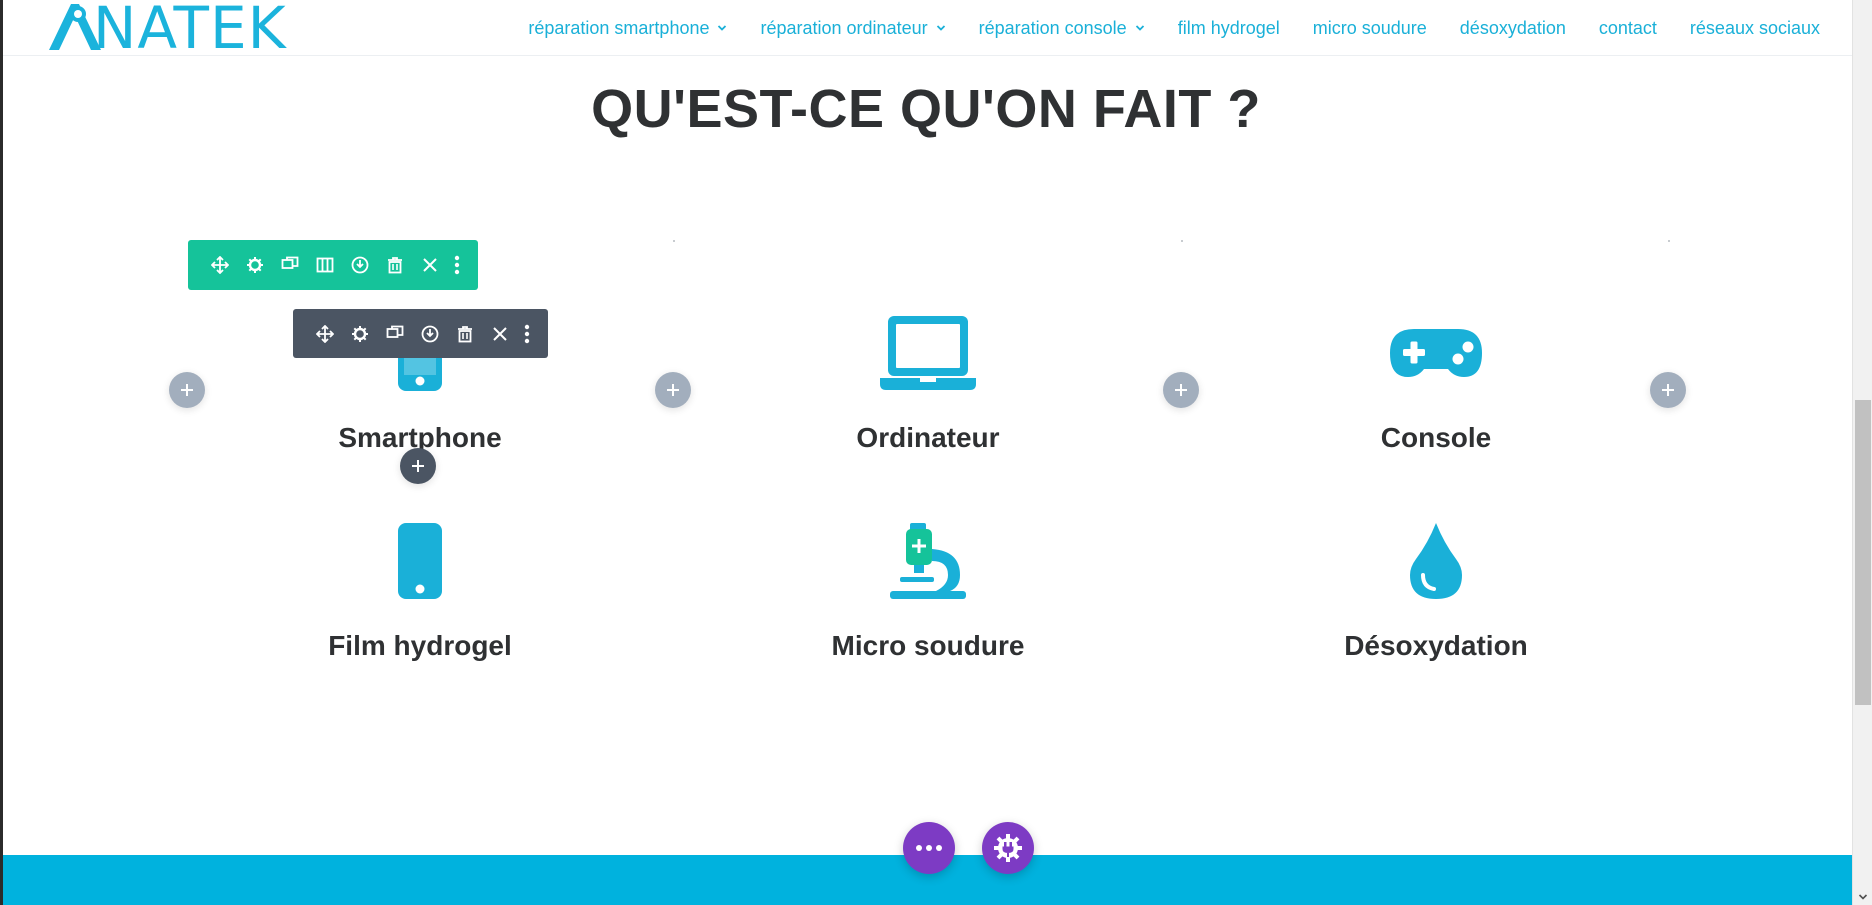  I want to click on nav-item-label: contact, so click(1627, 27).